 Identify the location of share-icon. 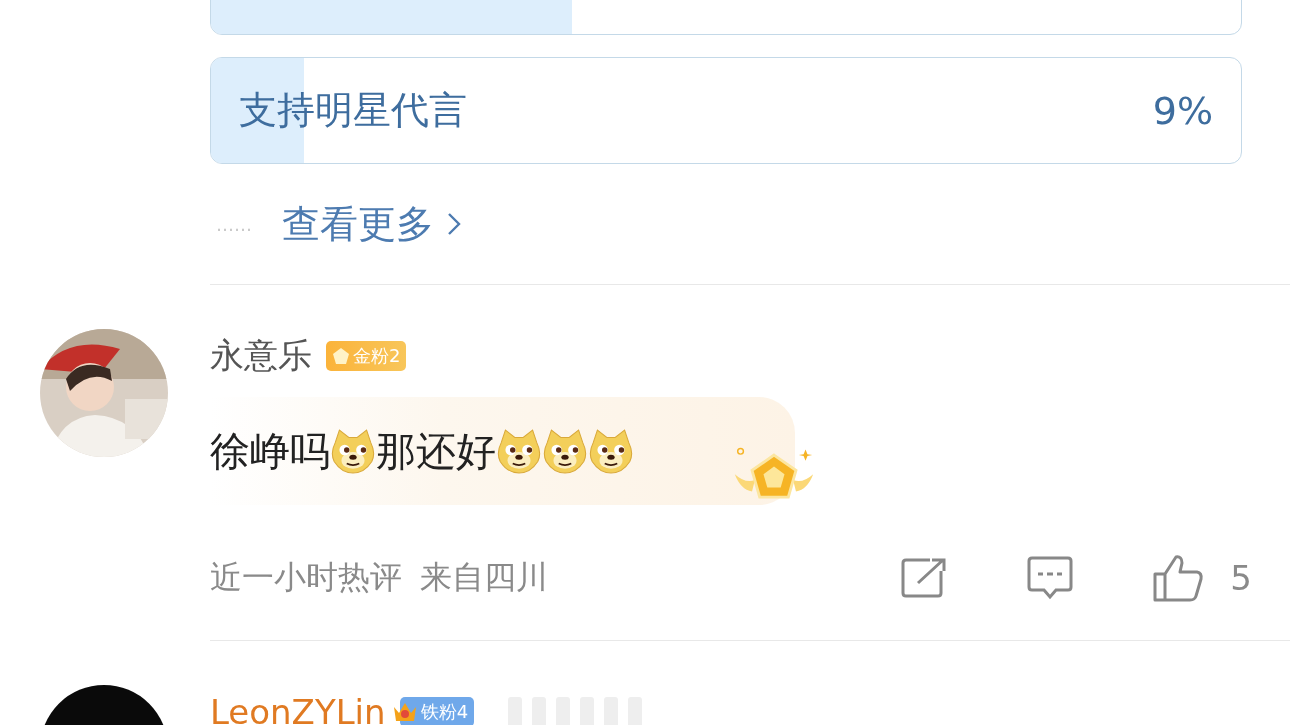
(924, 577).